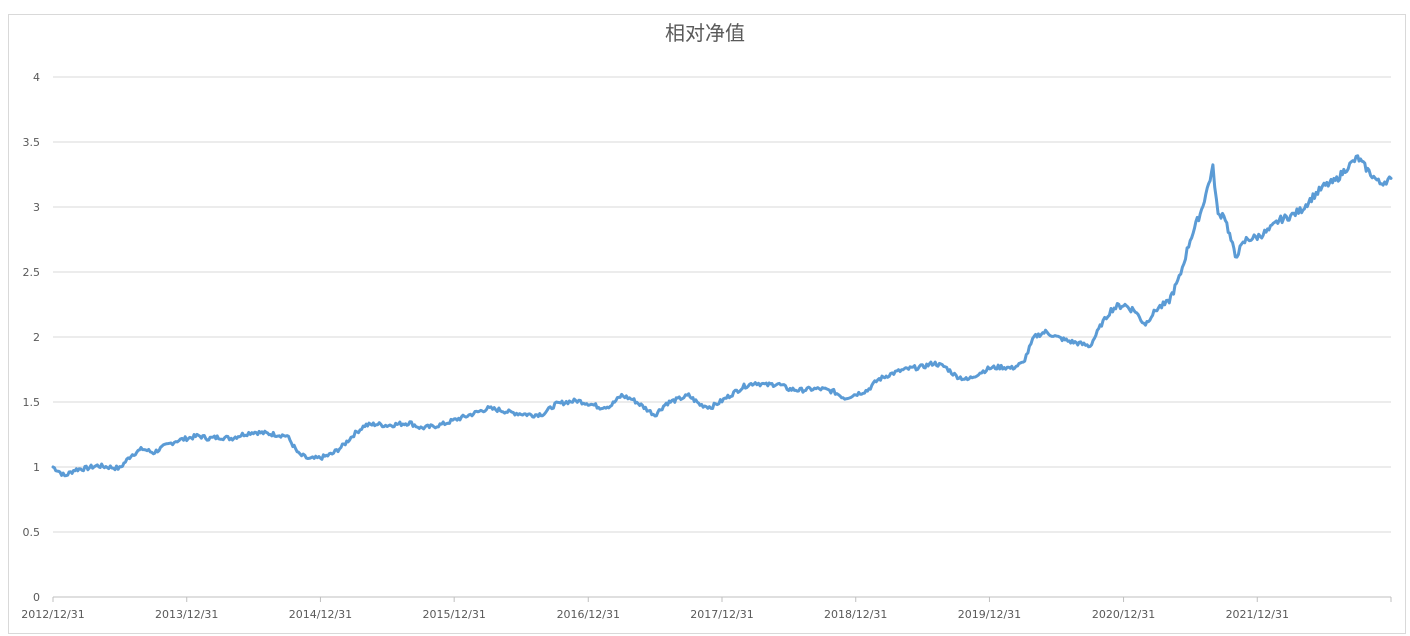 This screenshot has height=636, width=1410. What do you see at coordinates (36, 597) in the screenshot?
I see `y-tick-label: 0` at bounding box center [36, 597].